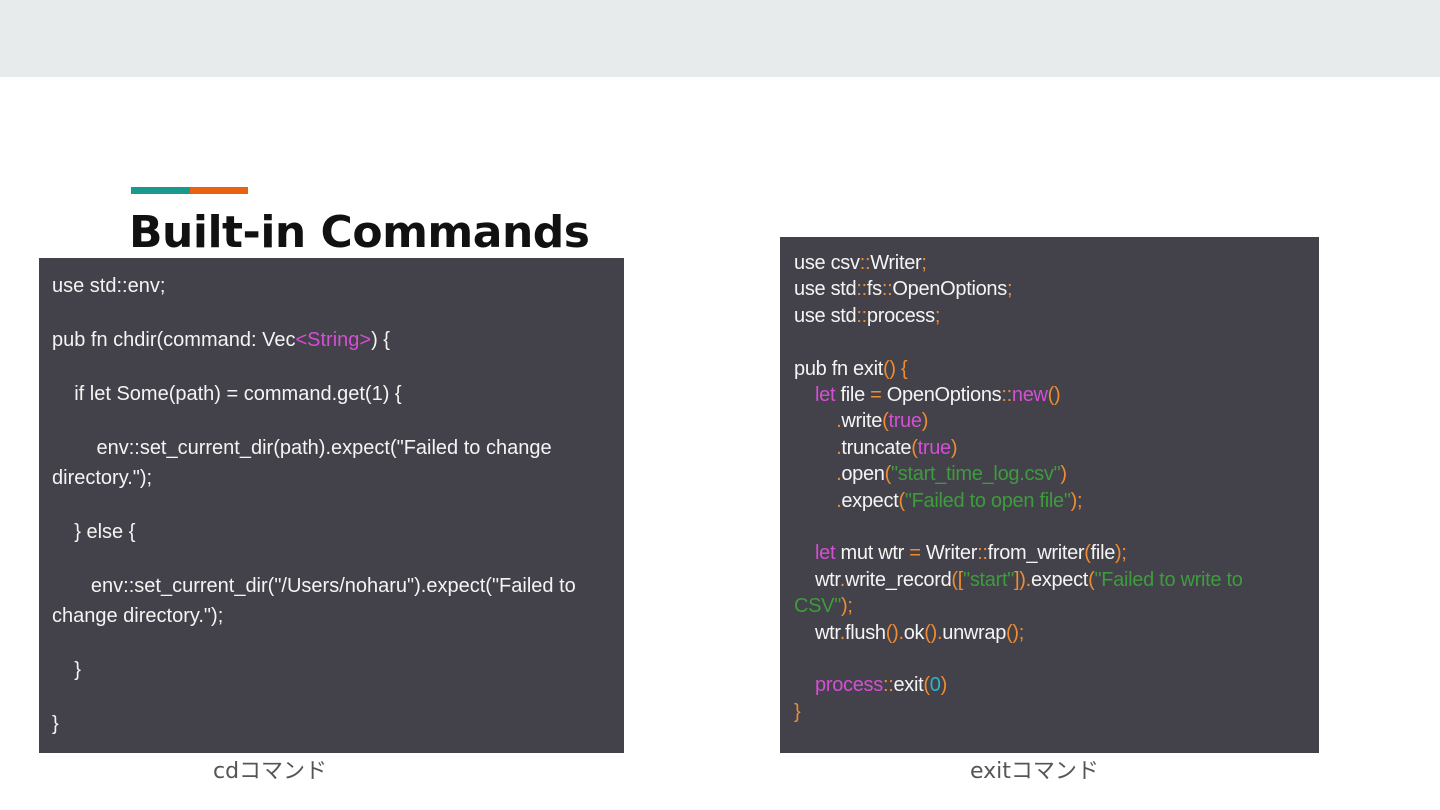 The width and height of the screenshot is (1440, 810). Describe the element at coordinates (1049, 421) in the screenshot. I see `code-line: .write(true)` at that location.